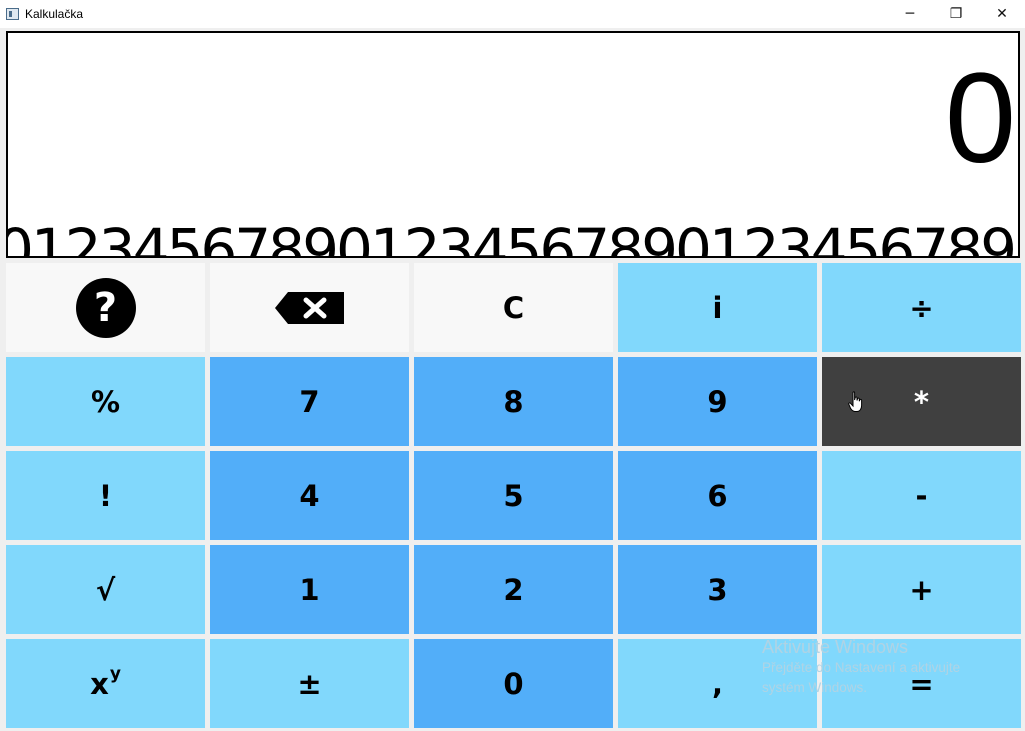  What do you see at coordinates (309, 683) in the screenshot?
I see `plus-minus-button: ±` at bounding box center [309, 683].